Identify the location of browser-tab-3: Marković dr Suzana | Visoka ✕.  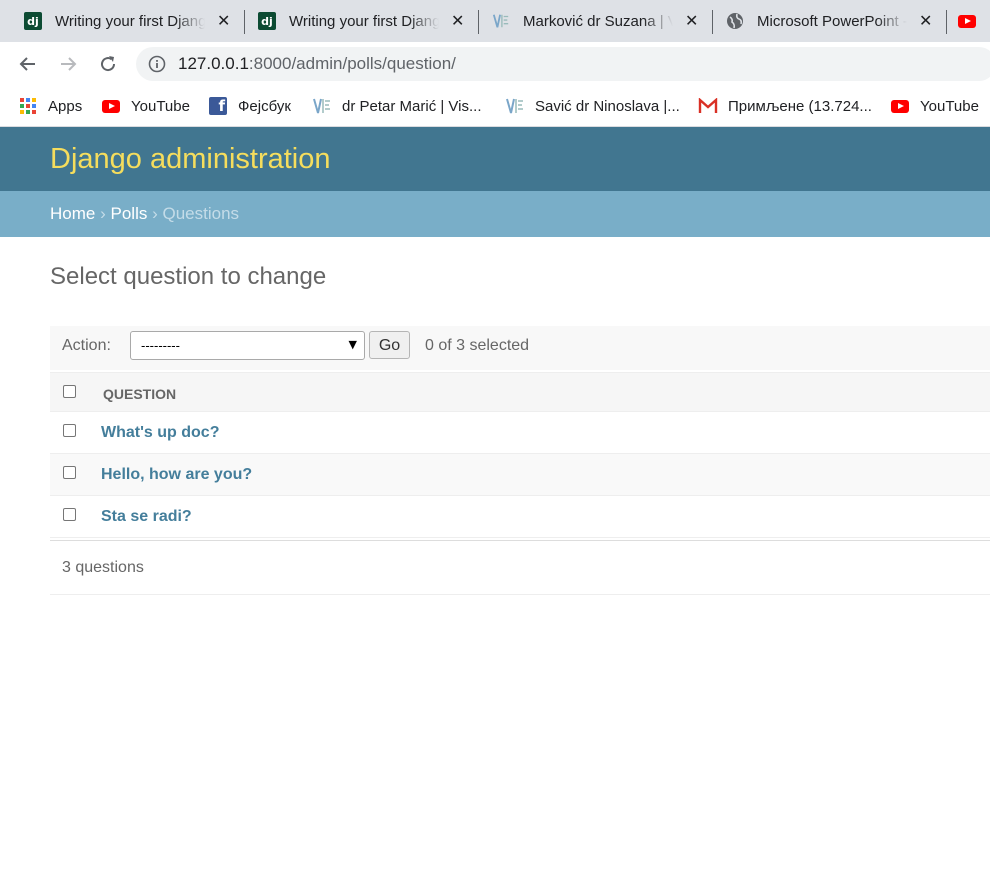
(590, 21).